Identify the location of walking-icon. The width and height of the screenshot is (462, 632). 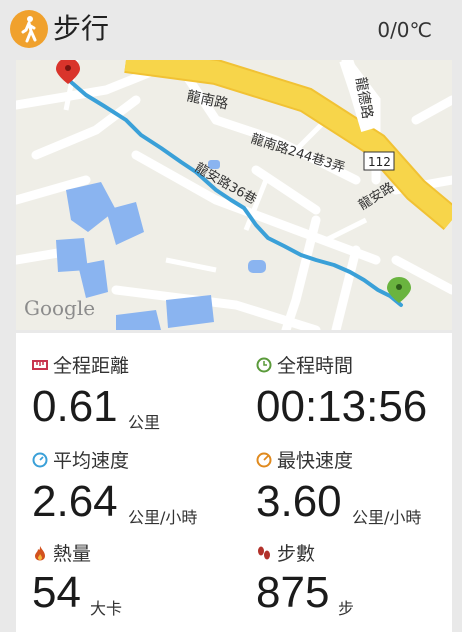
(29, 29).